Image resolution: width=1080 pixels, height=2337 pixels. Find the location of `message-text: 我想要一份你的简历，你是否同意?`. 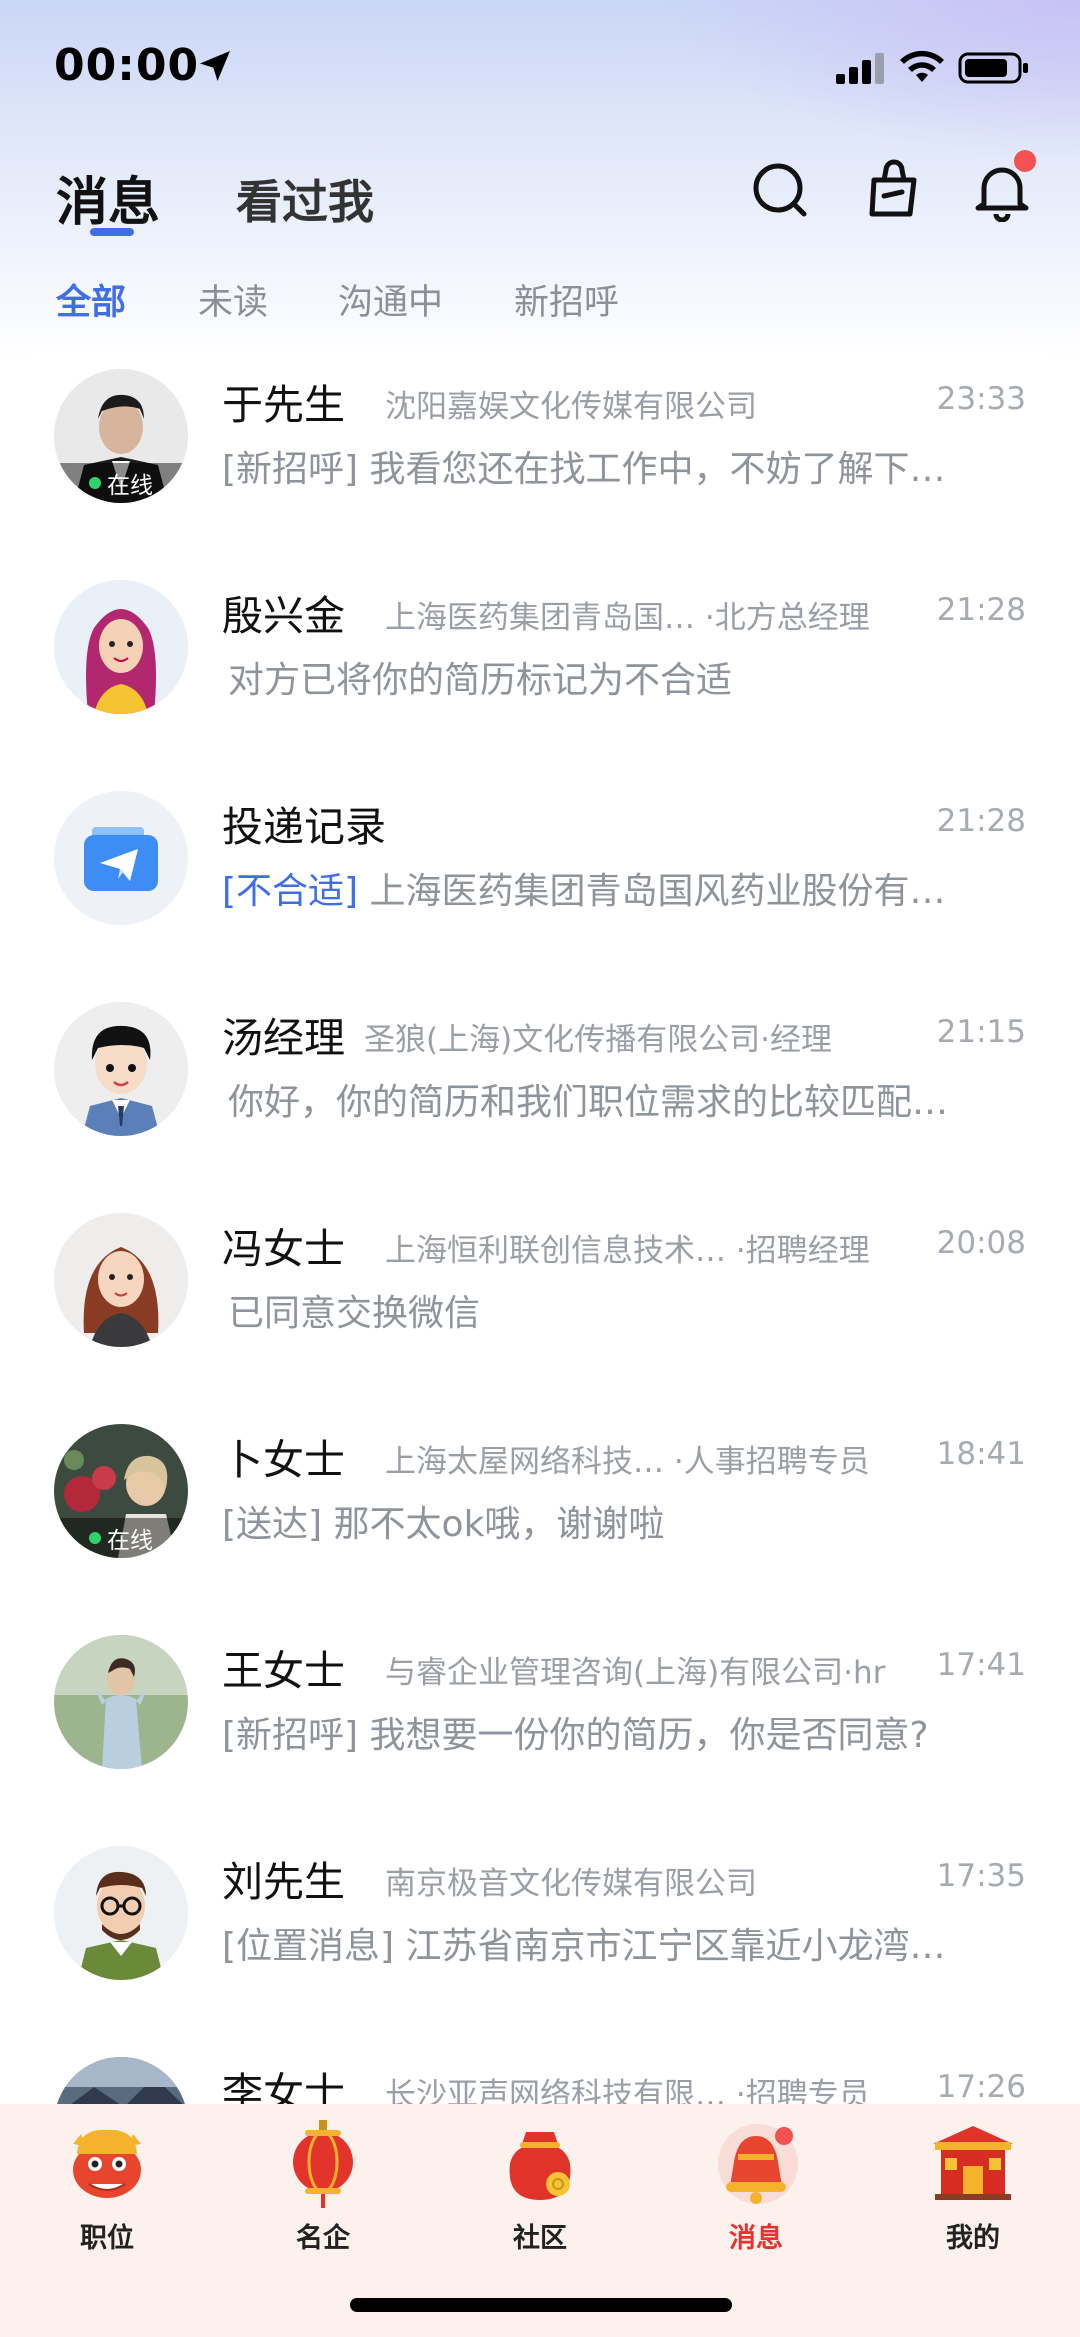

message-text: 我想要一份你的简历，你是否同意? is located at coordinates (649, 1735).